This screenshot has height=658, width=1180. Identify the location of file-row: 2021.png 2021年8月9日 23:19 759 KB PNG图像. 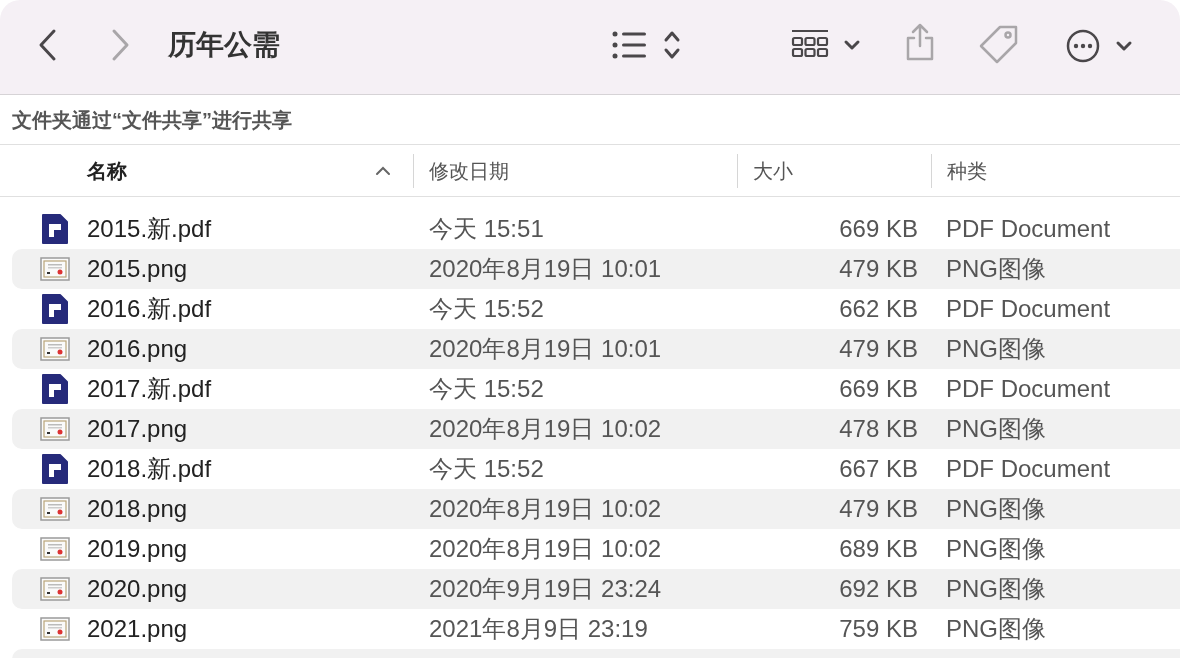
(596, 629).